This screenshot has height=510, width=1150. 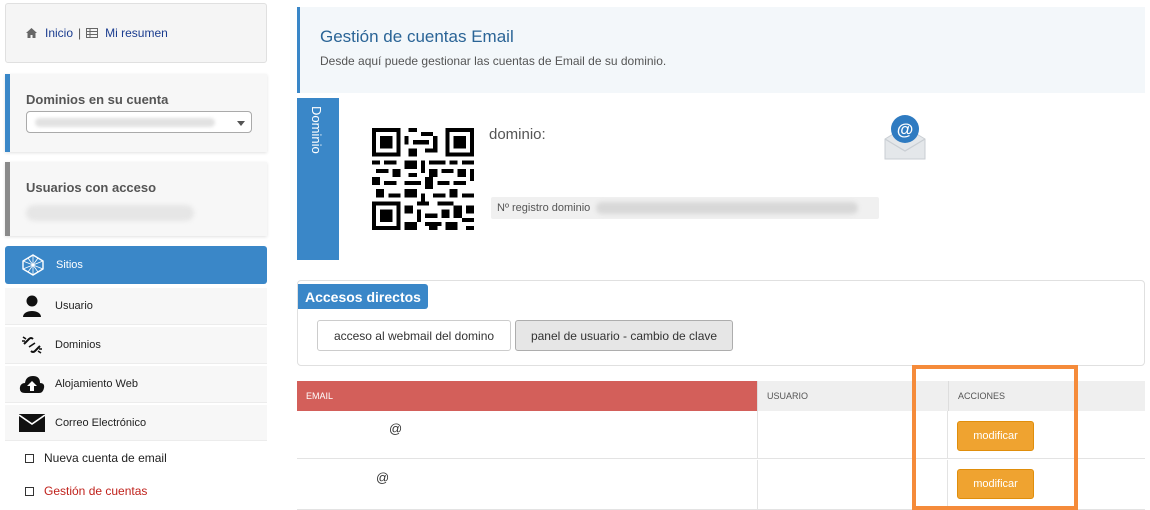 I want to click on breadcrumb-home-link: Inicio, so click(x=59, y=33).